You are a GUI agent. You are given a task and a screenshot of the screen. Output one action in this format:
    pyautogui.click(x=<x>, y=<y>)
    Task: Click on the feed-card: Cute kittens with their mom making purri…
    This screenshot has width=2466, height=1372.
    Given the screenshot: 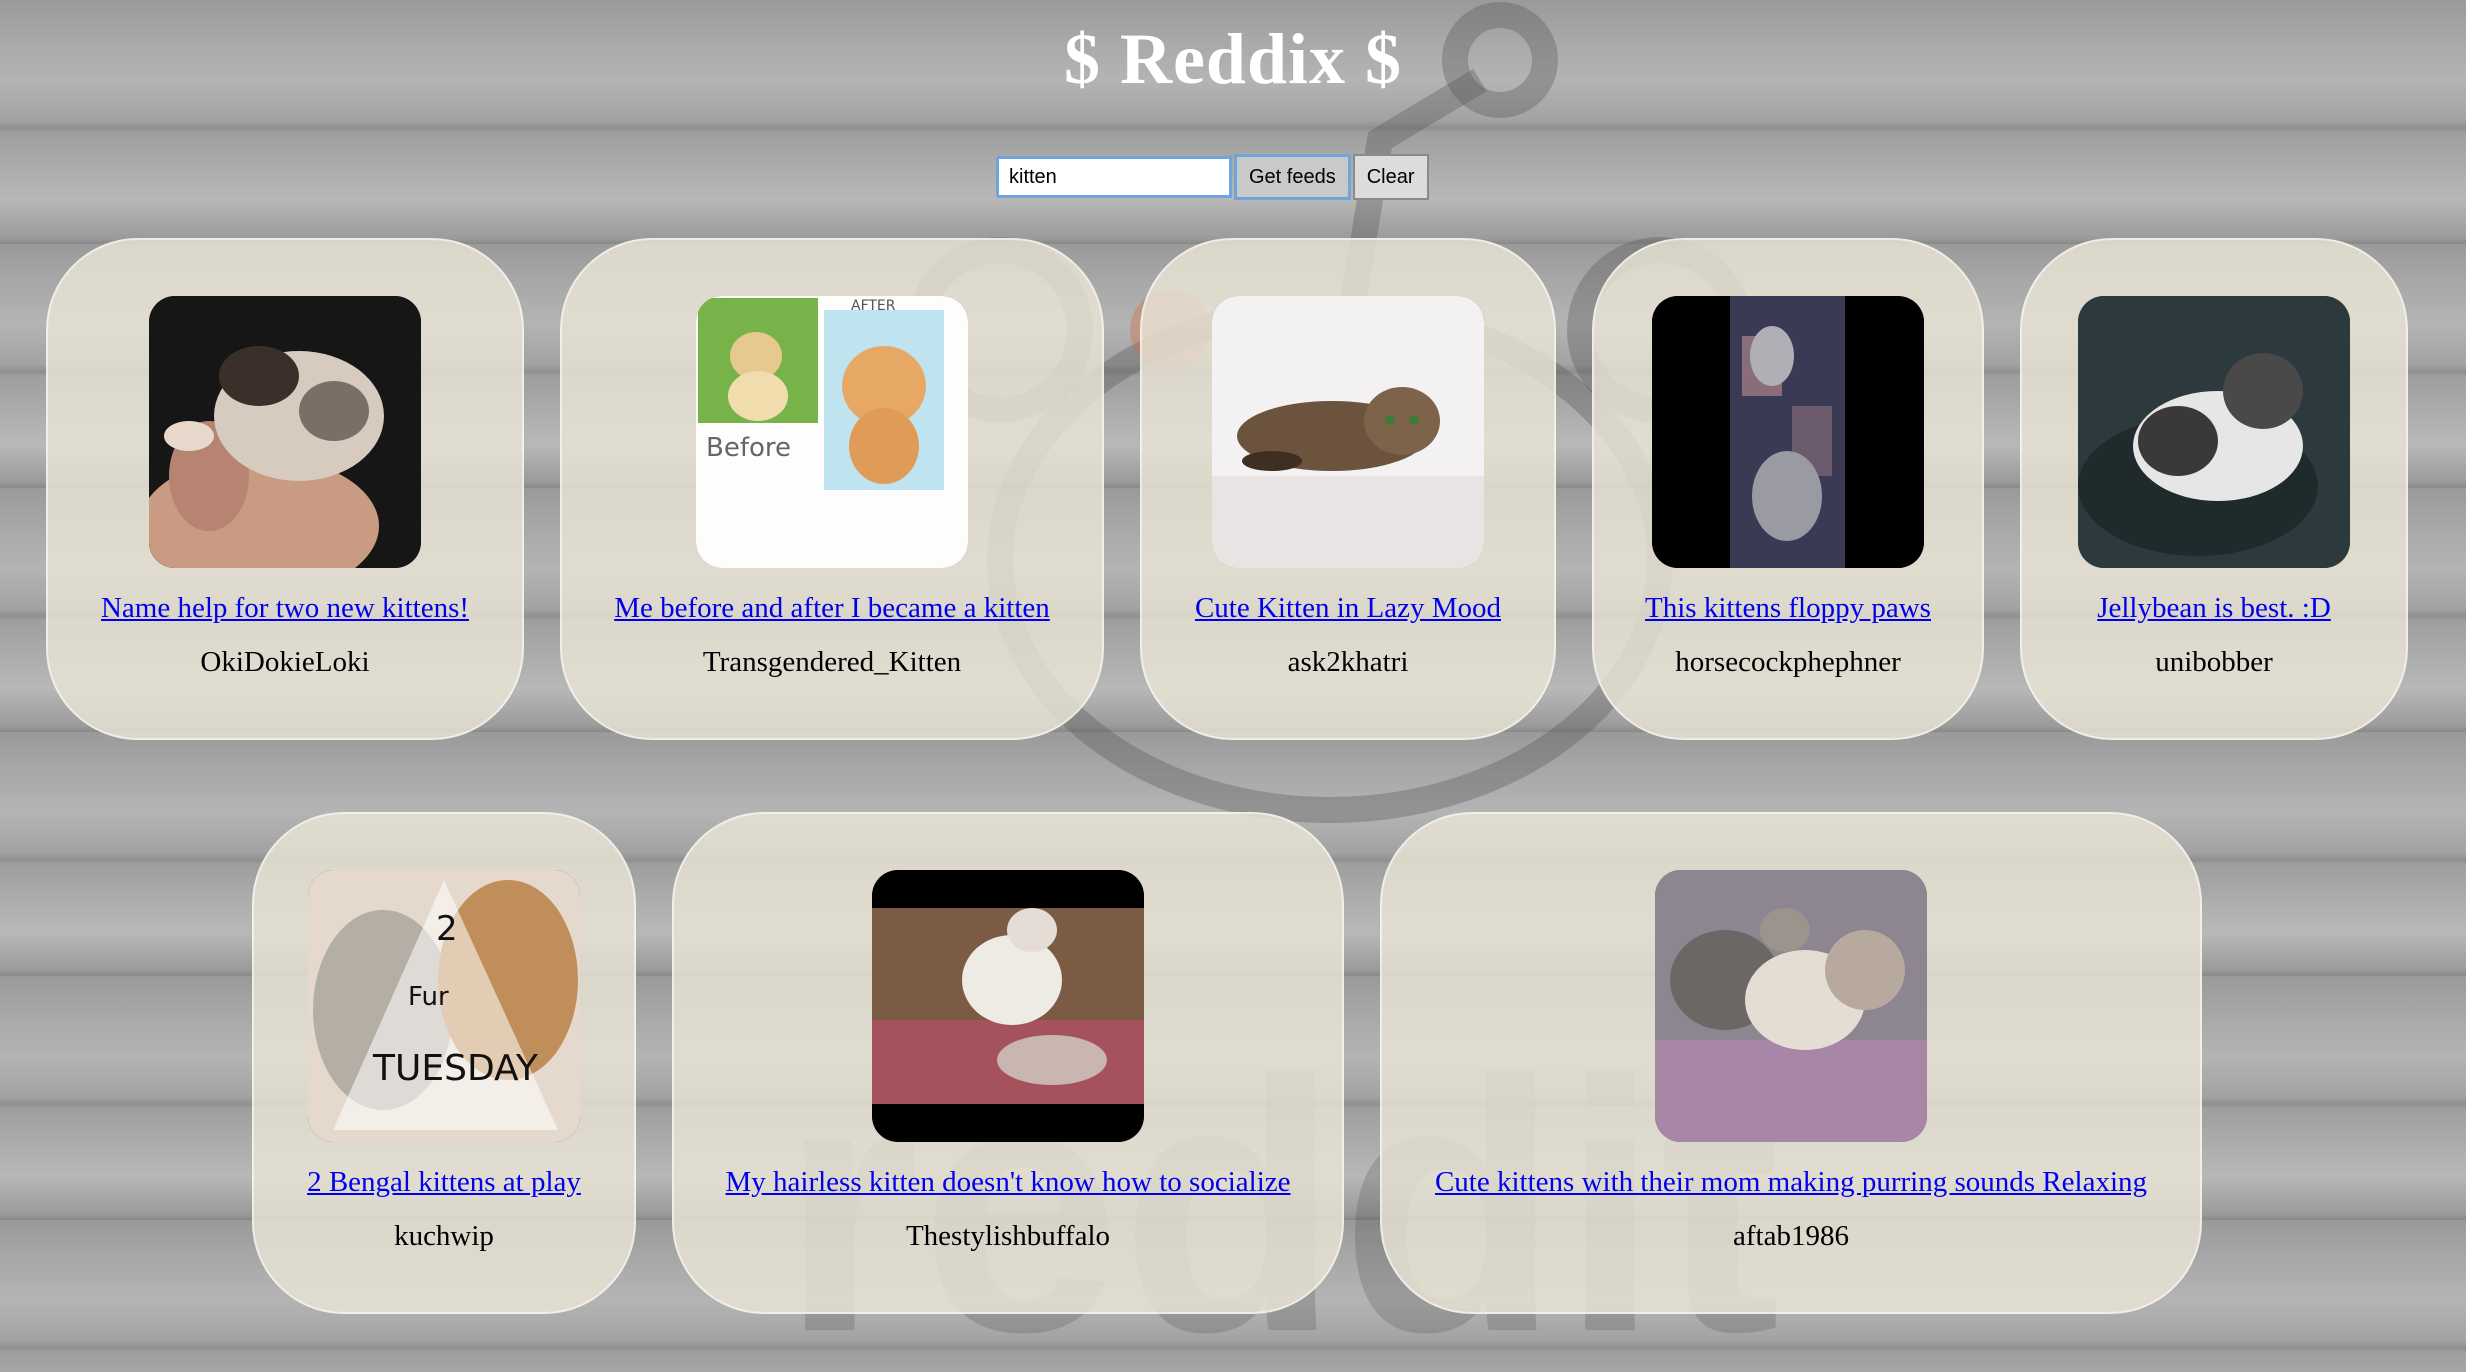 What is the action you would take?
    pyautogui.click(x=1791, y=1063)
    